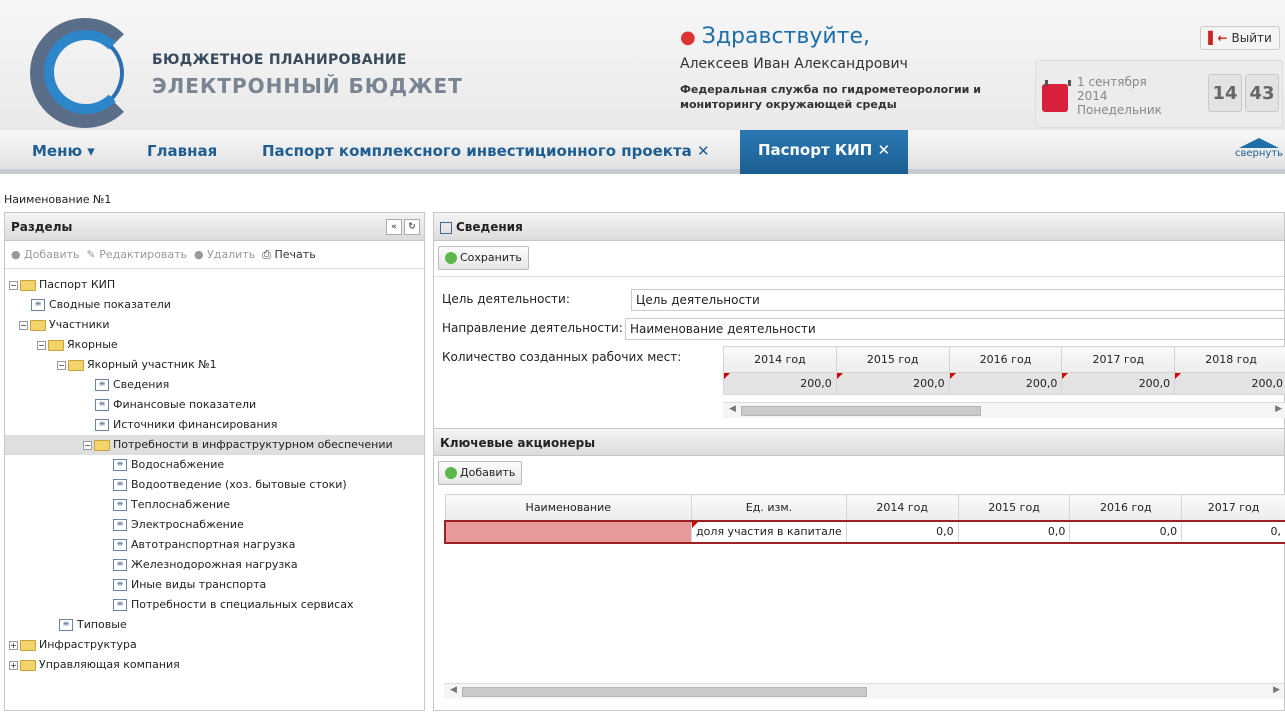  I want to click on tree-item: ≡ Источники финансирования, so click(186, 425).